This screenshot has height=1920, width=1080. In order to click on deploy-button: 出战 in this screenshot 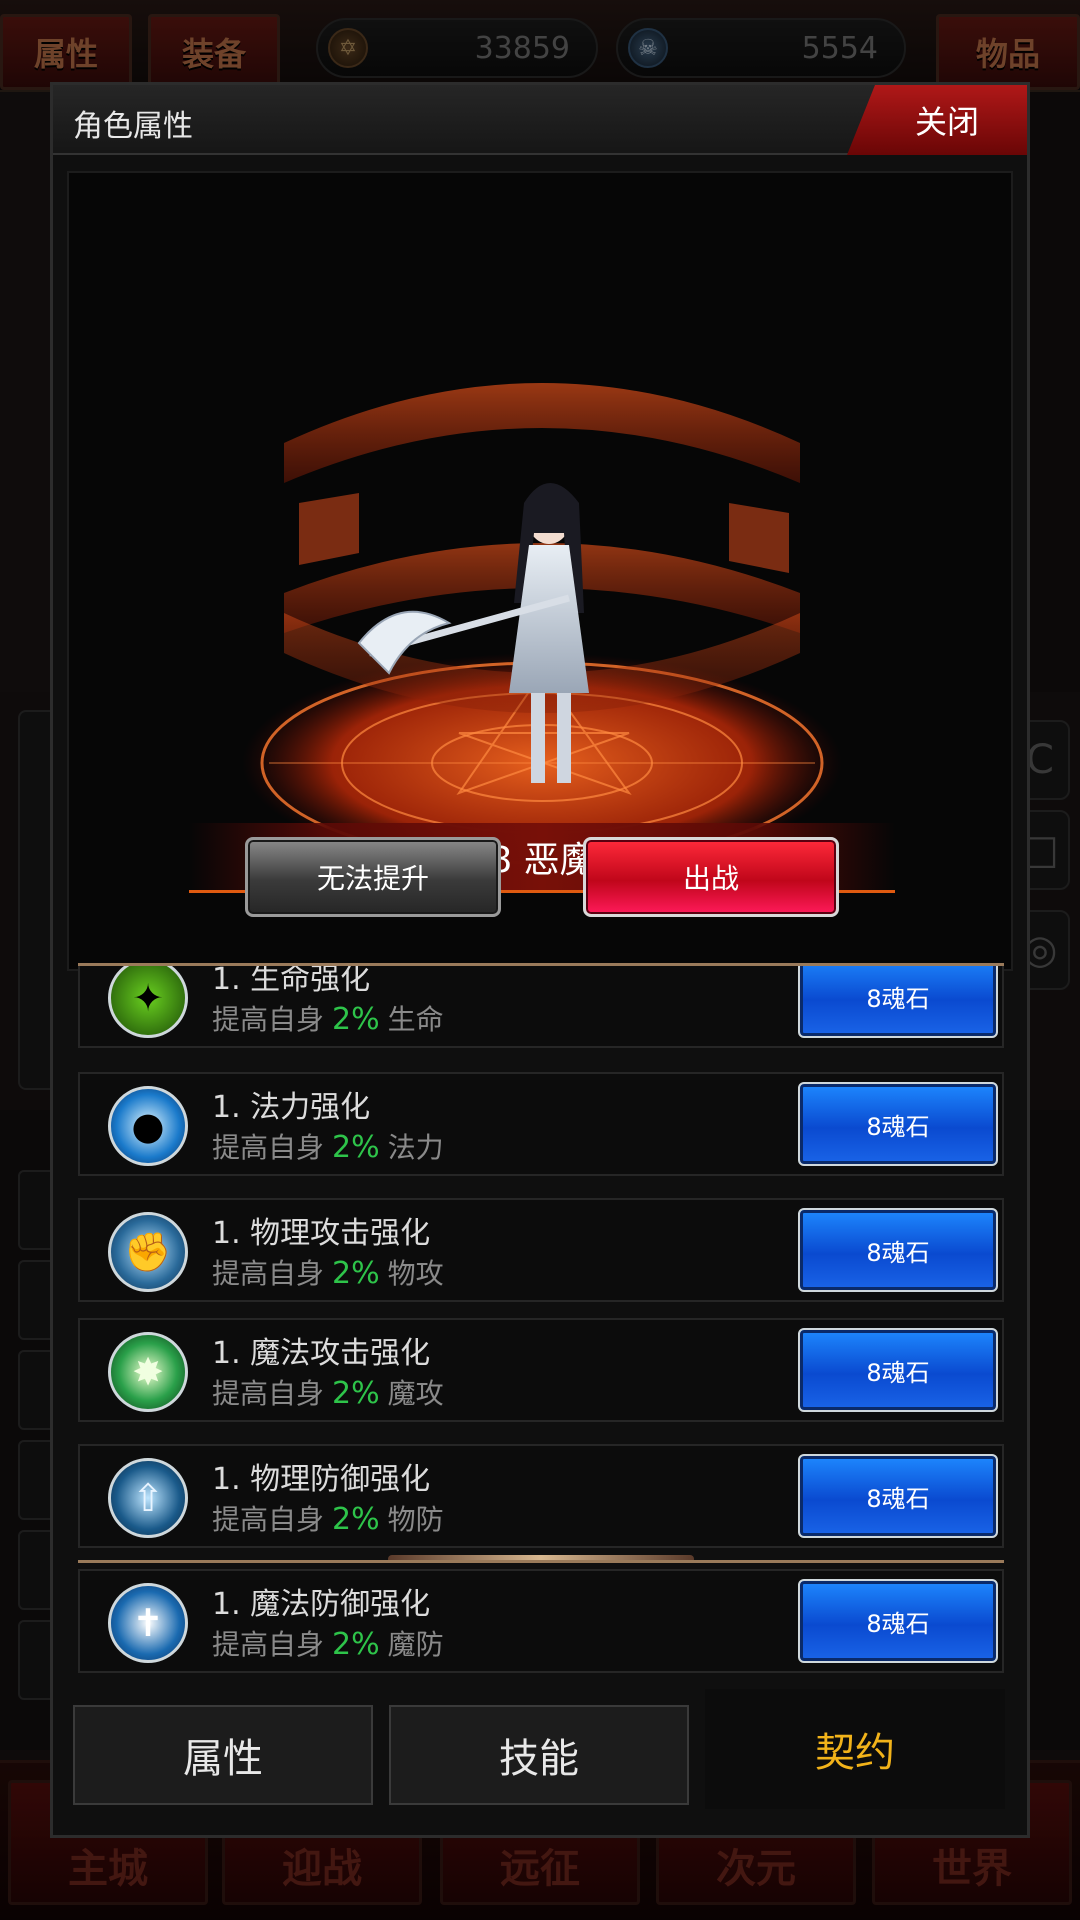, I will do `click(711, 877)`.